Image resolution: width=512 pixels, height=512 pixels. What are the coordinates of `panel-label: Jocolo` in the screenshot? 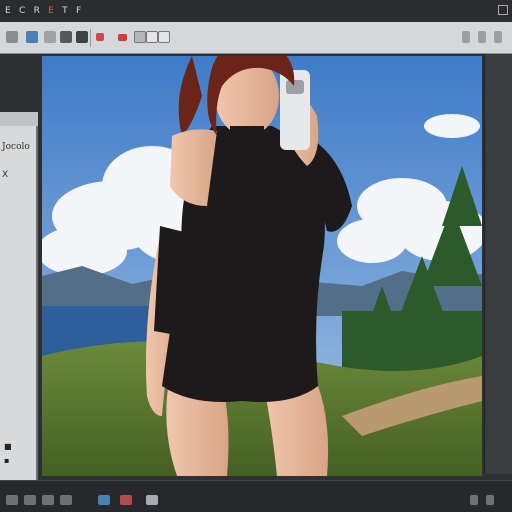 It's located at (16, 147).